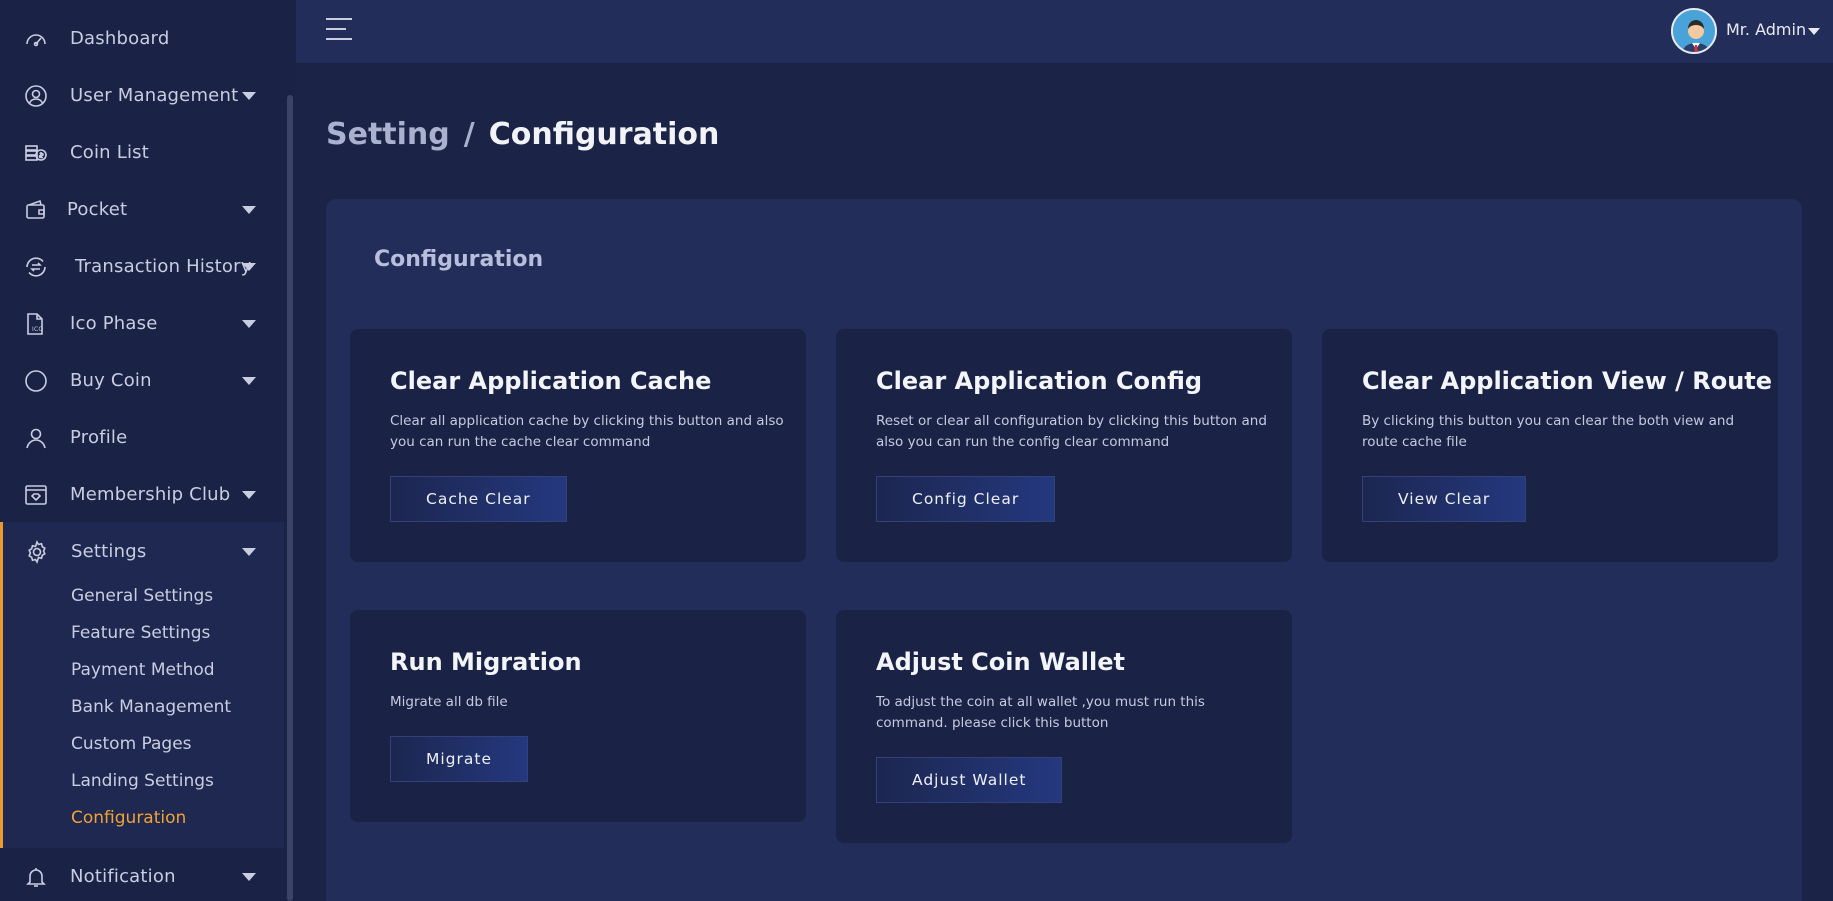 The width and height of the screenshot is (1833, 901). Describe the element at coordinates (150, 494) in the screenshot. I see `sidebar-item-label: Membership Club` at that location.